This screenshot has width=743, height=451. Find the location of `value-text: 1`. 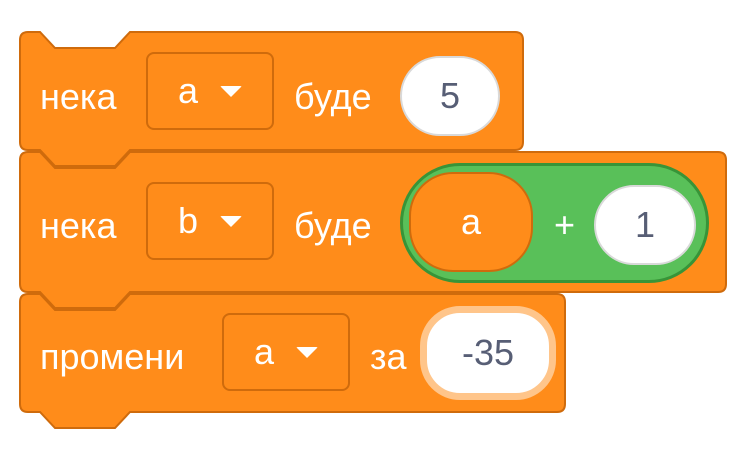

value-text: 1 is located at coordinates (645, 224).